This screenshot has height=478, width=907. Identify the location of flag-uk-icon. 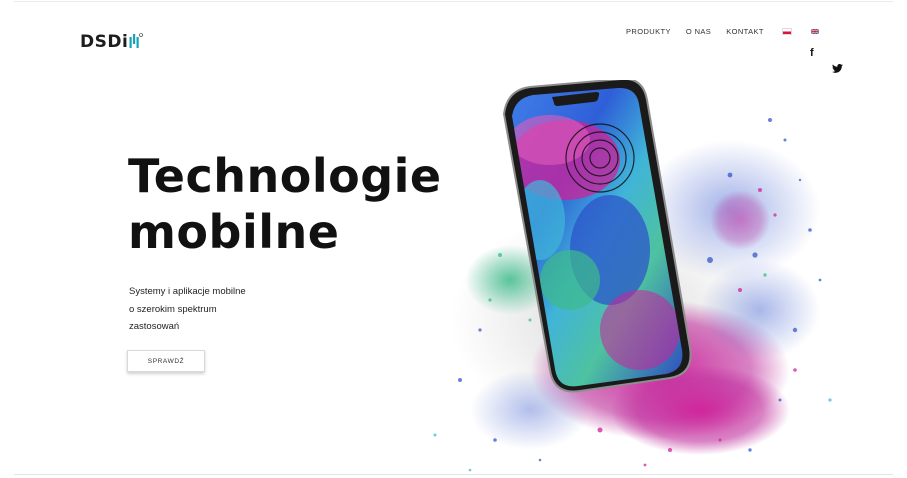
(814, 31).